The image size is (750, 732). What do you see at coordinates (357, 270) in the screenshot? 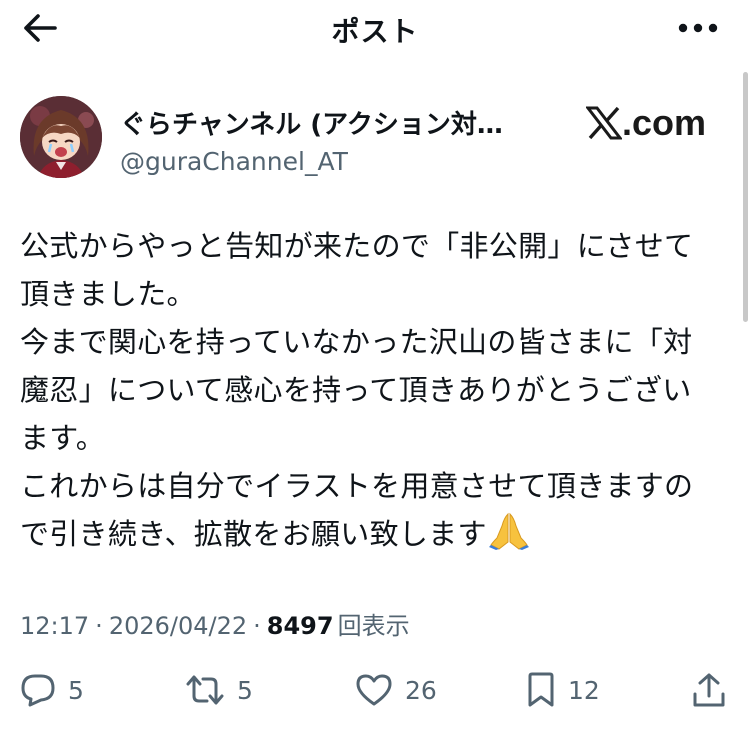
I see `post-paragraph: 公式からやっと告知が来たので「非公開」にさせて頂きました。` at bounding box center [357, 270].